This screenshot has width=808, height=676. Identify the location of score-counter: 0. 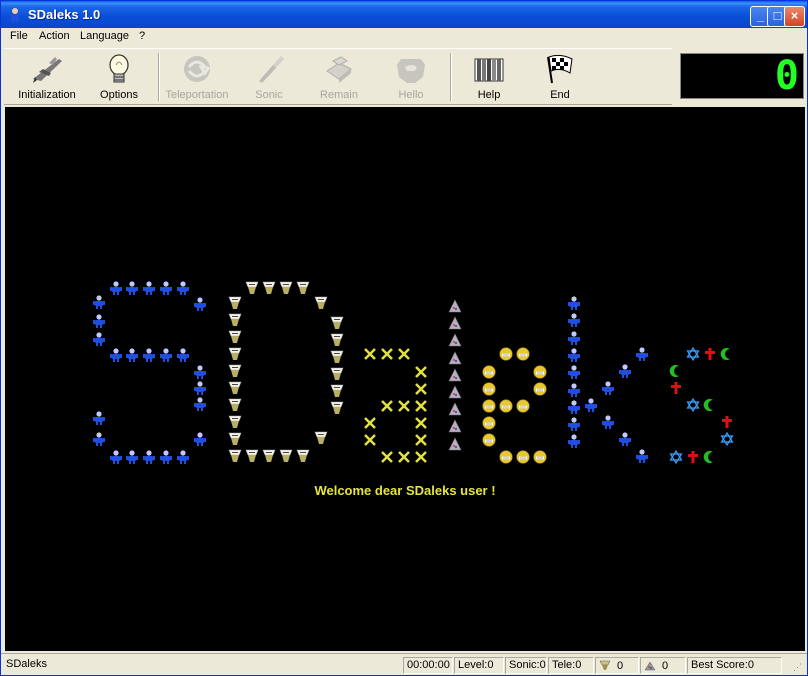
(742, 76).